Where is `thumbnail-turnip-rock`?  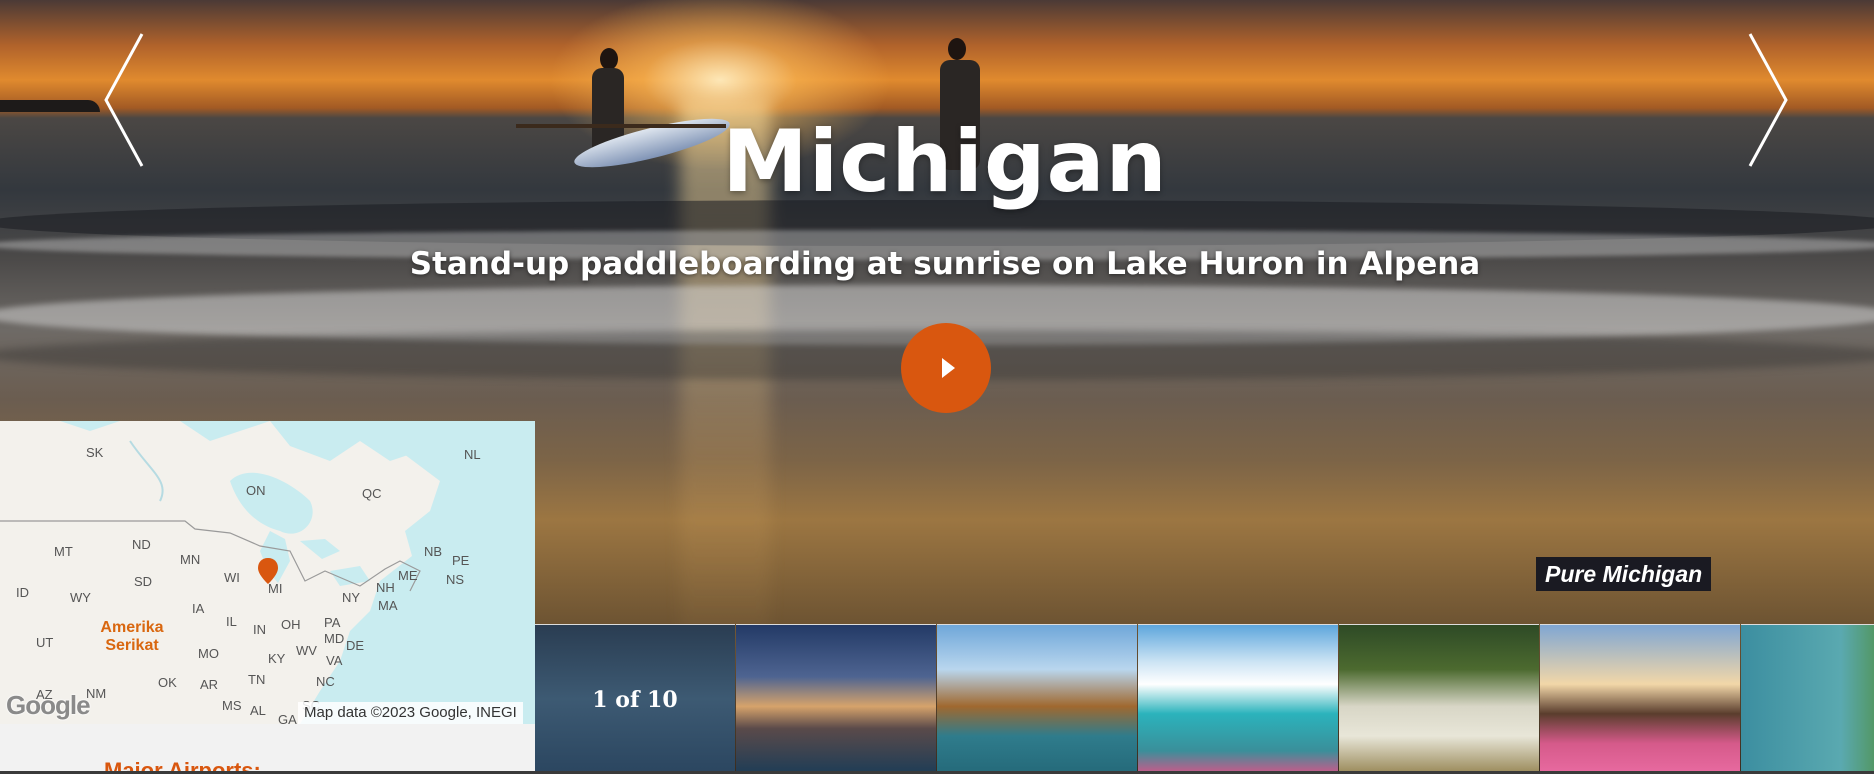
thumbnail-turnip-rock is located at coordinates (1037, 698).